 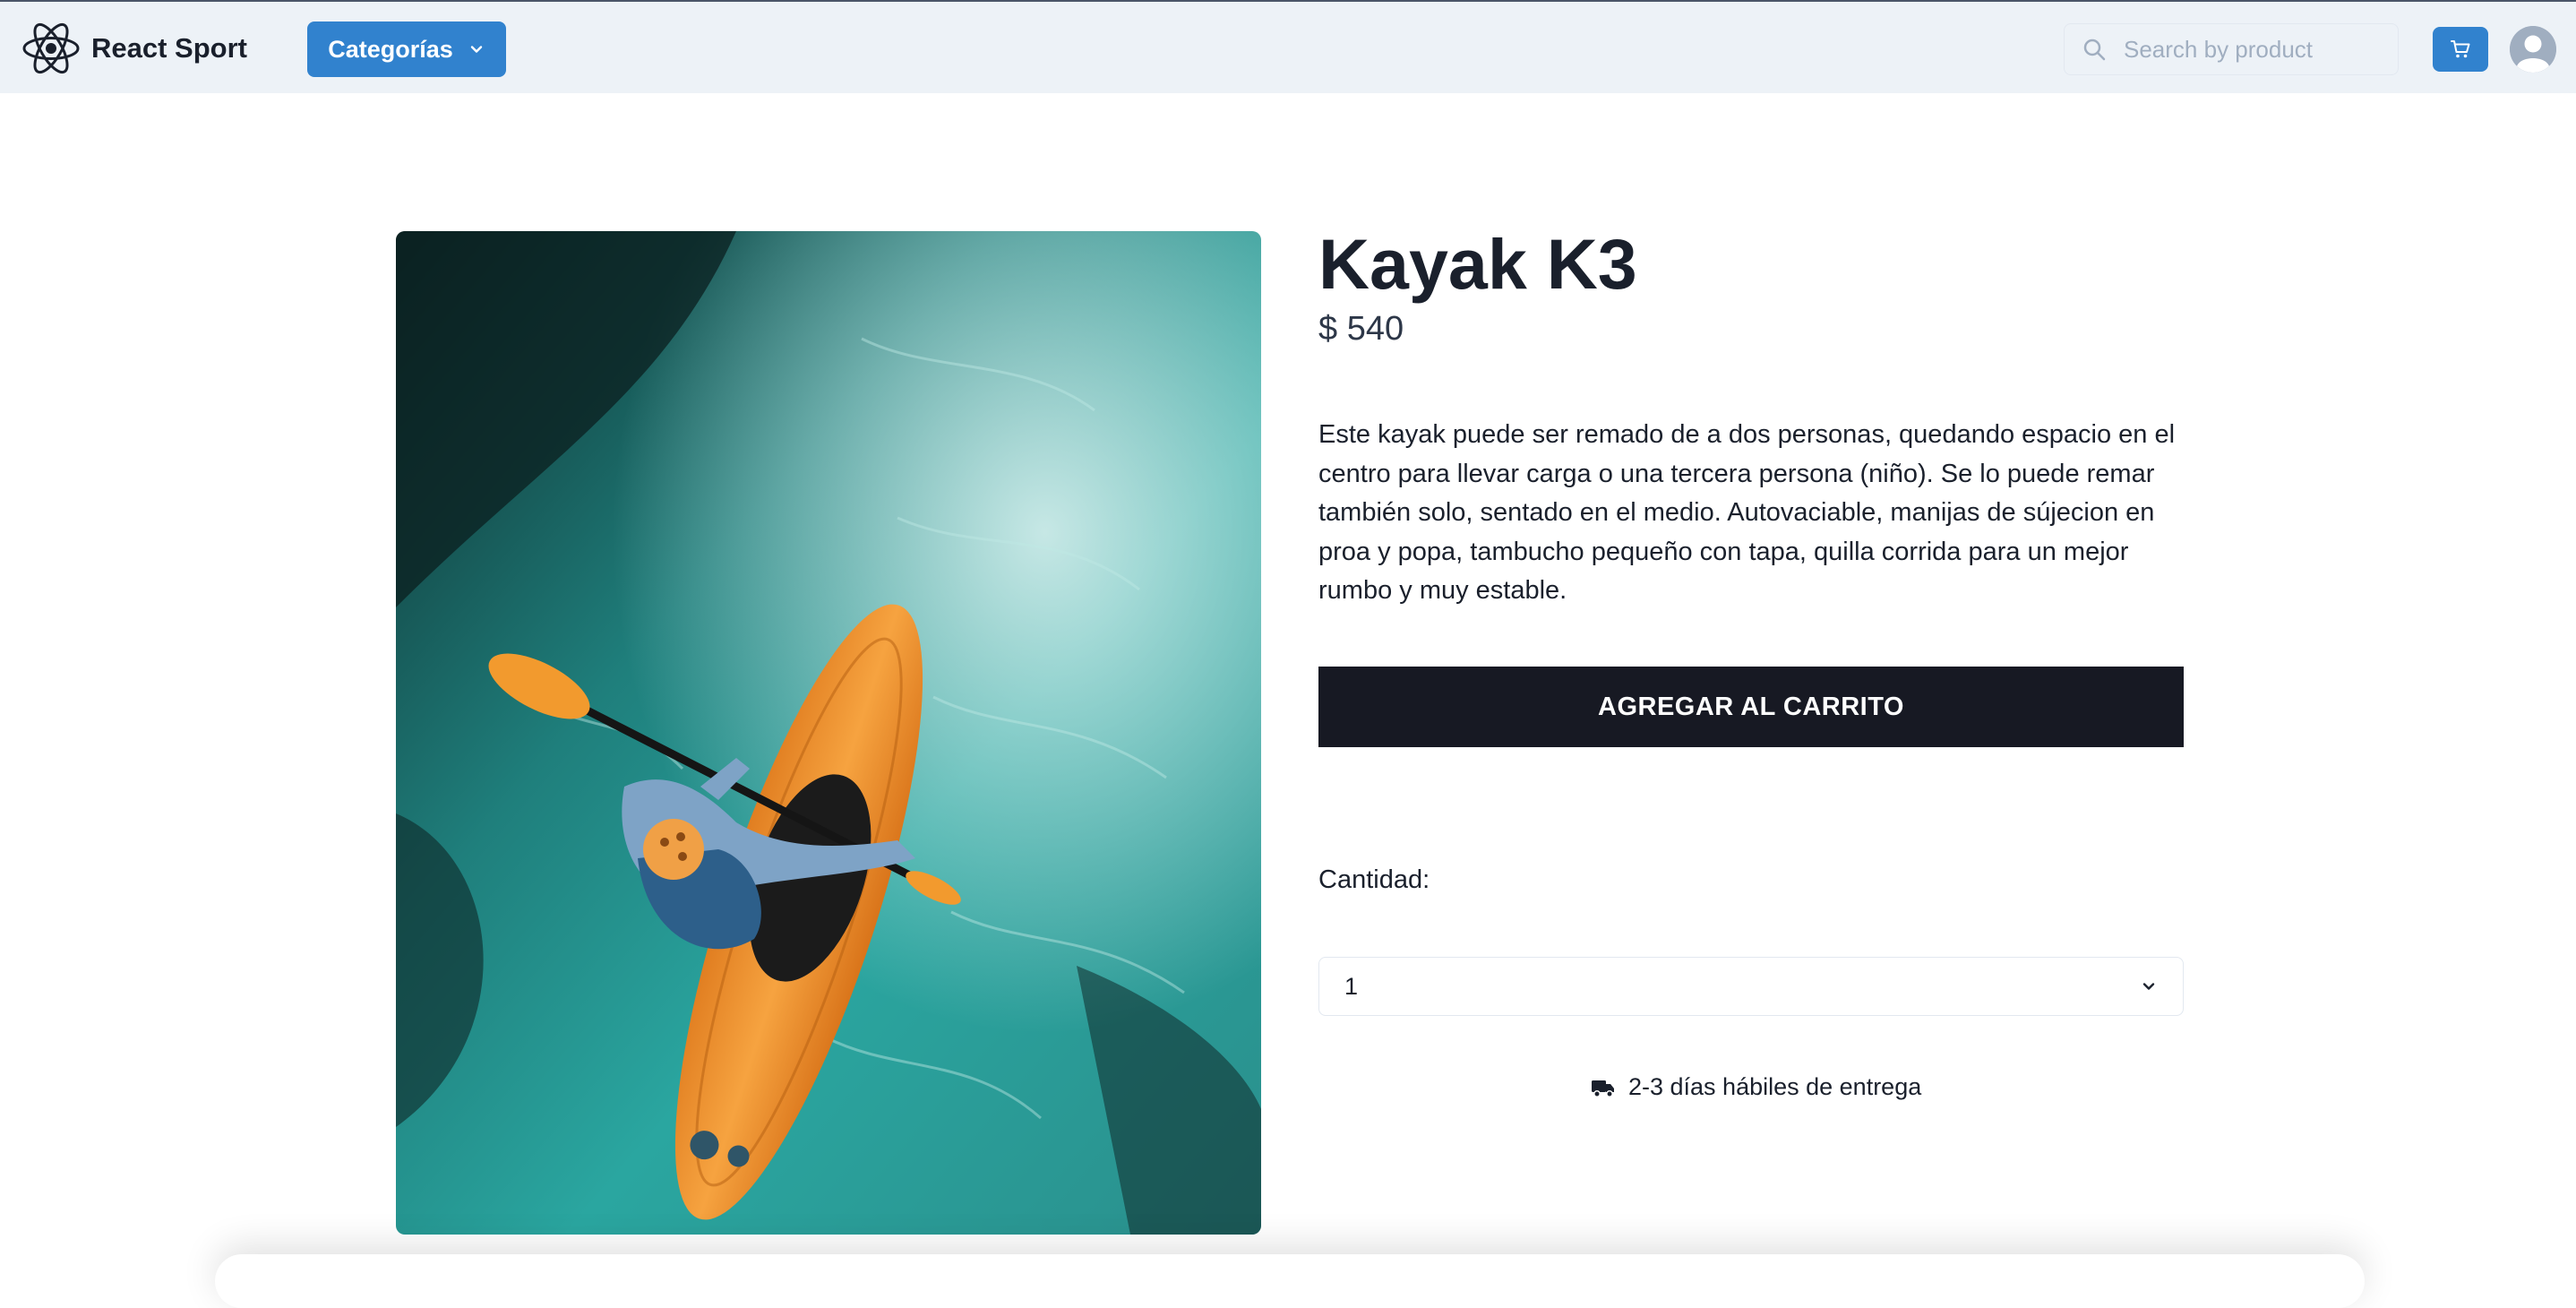 I want to click on react-atom-icon, so click(x=51, y=48).